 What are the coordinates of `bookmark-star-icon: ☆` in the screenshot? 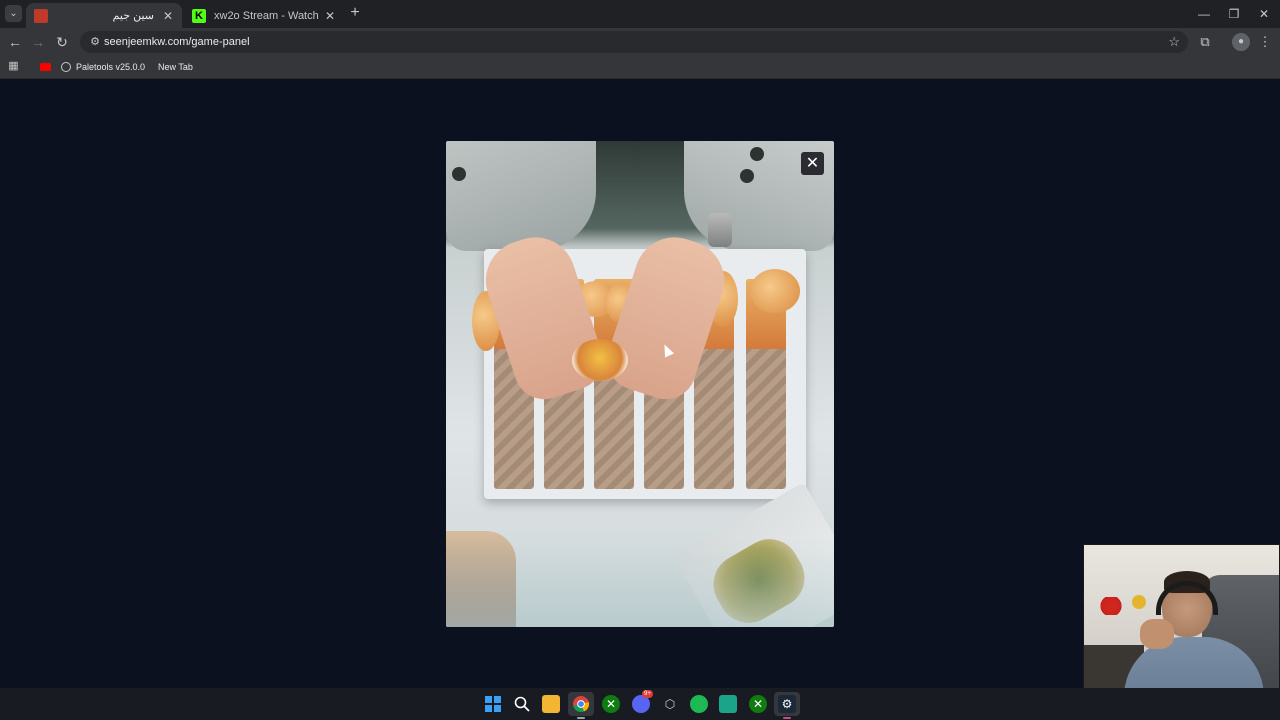 It's located at (1174, 42).